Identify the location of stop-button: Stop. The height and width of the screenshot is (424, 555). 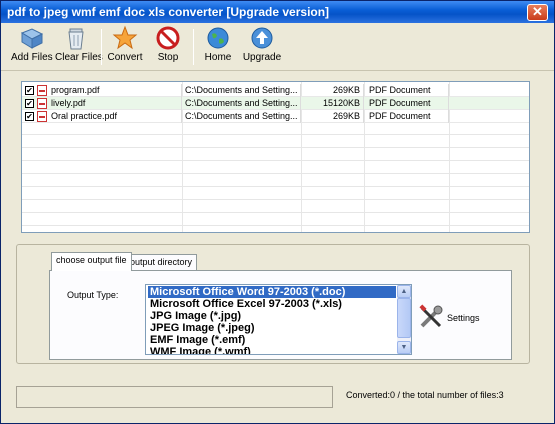
(168, 47).